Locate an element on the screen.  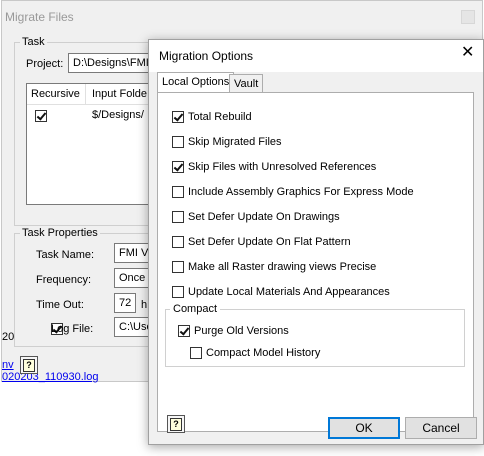
compact-model-history-checkbox is located at coordinates (196, 353).